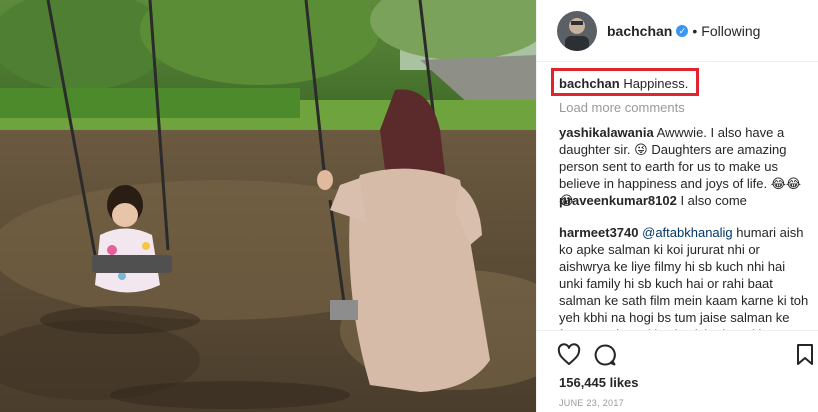 The width and height of the screenshot is (818, 412). What do you see at coordinates (687, 232) in the screenshot?
I see `comment-mention-link: @aftabkhanalig` at bounding box center [687, 232].